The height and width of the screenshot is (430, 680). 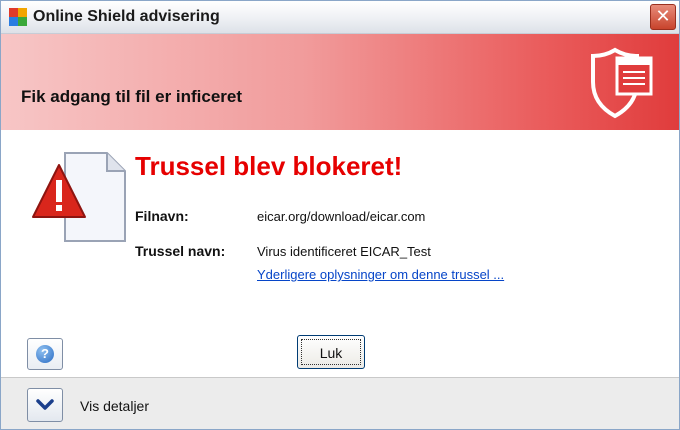 I want to click on app-logo-icon, so click(x=18, y=17).